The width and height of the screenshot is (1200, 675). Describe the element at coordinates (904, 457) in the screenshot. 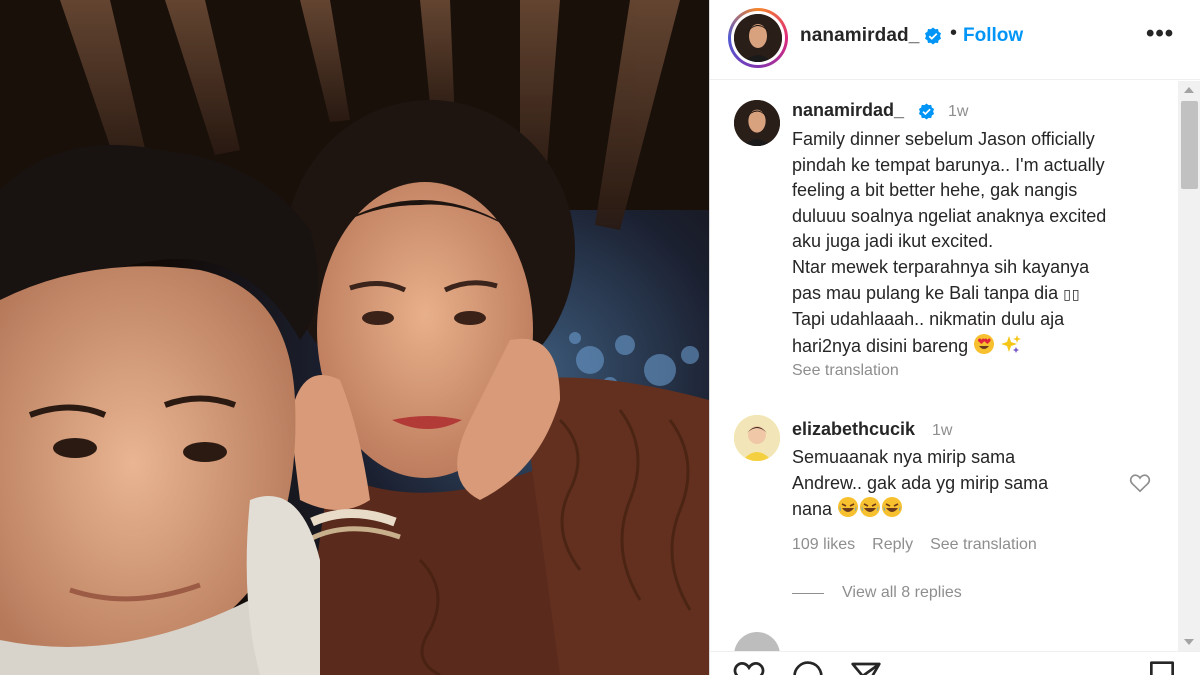

I see `comment-line: Semuaanak nya mirip sama` at that location.